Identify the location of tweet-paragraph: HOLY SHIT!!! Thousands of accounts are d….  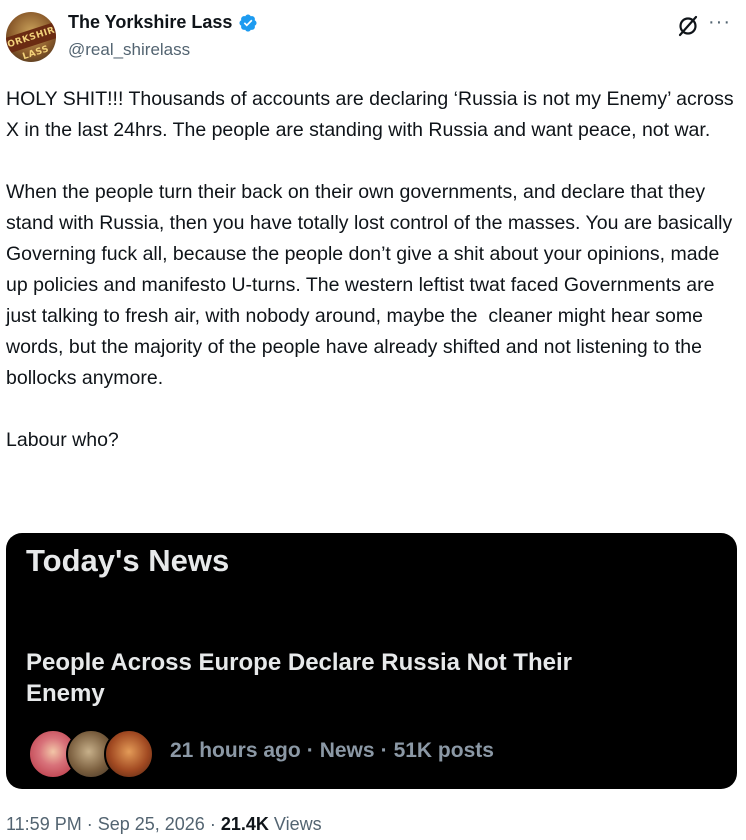
(373, 114).